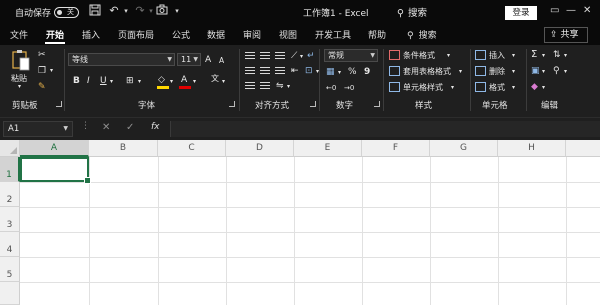 The width and height of the screenshot is (600, 305). Describe the element at coordinates (192, 148) in the screenshot. I see `column-header-c: C` at that location.